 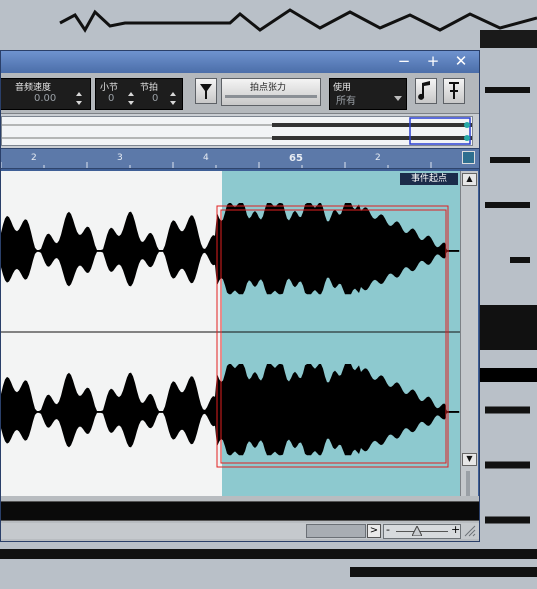 I want to click on use-field: 使用 所有, so click(x=368, y=94).